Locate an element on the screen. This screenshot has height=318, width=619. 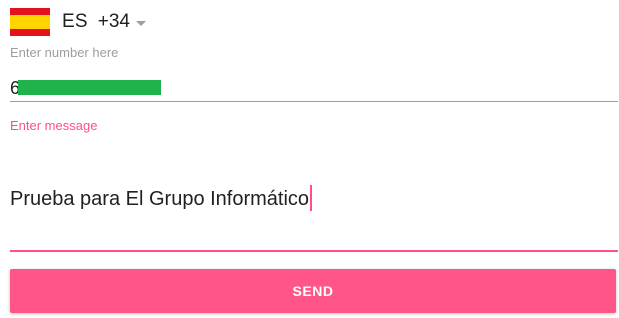
country-code: ES is located at coordinates (75, 21).